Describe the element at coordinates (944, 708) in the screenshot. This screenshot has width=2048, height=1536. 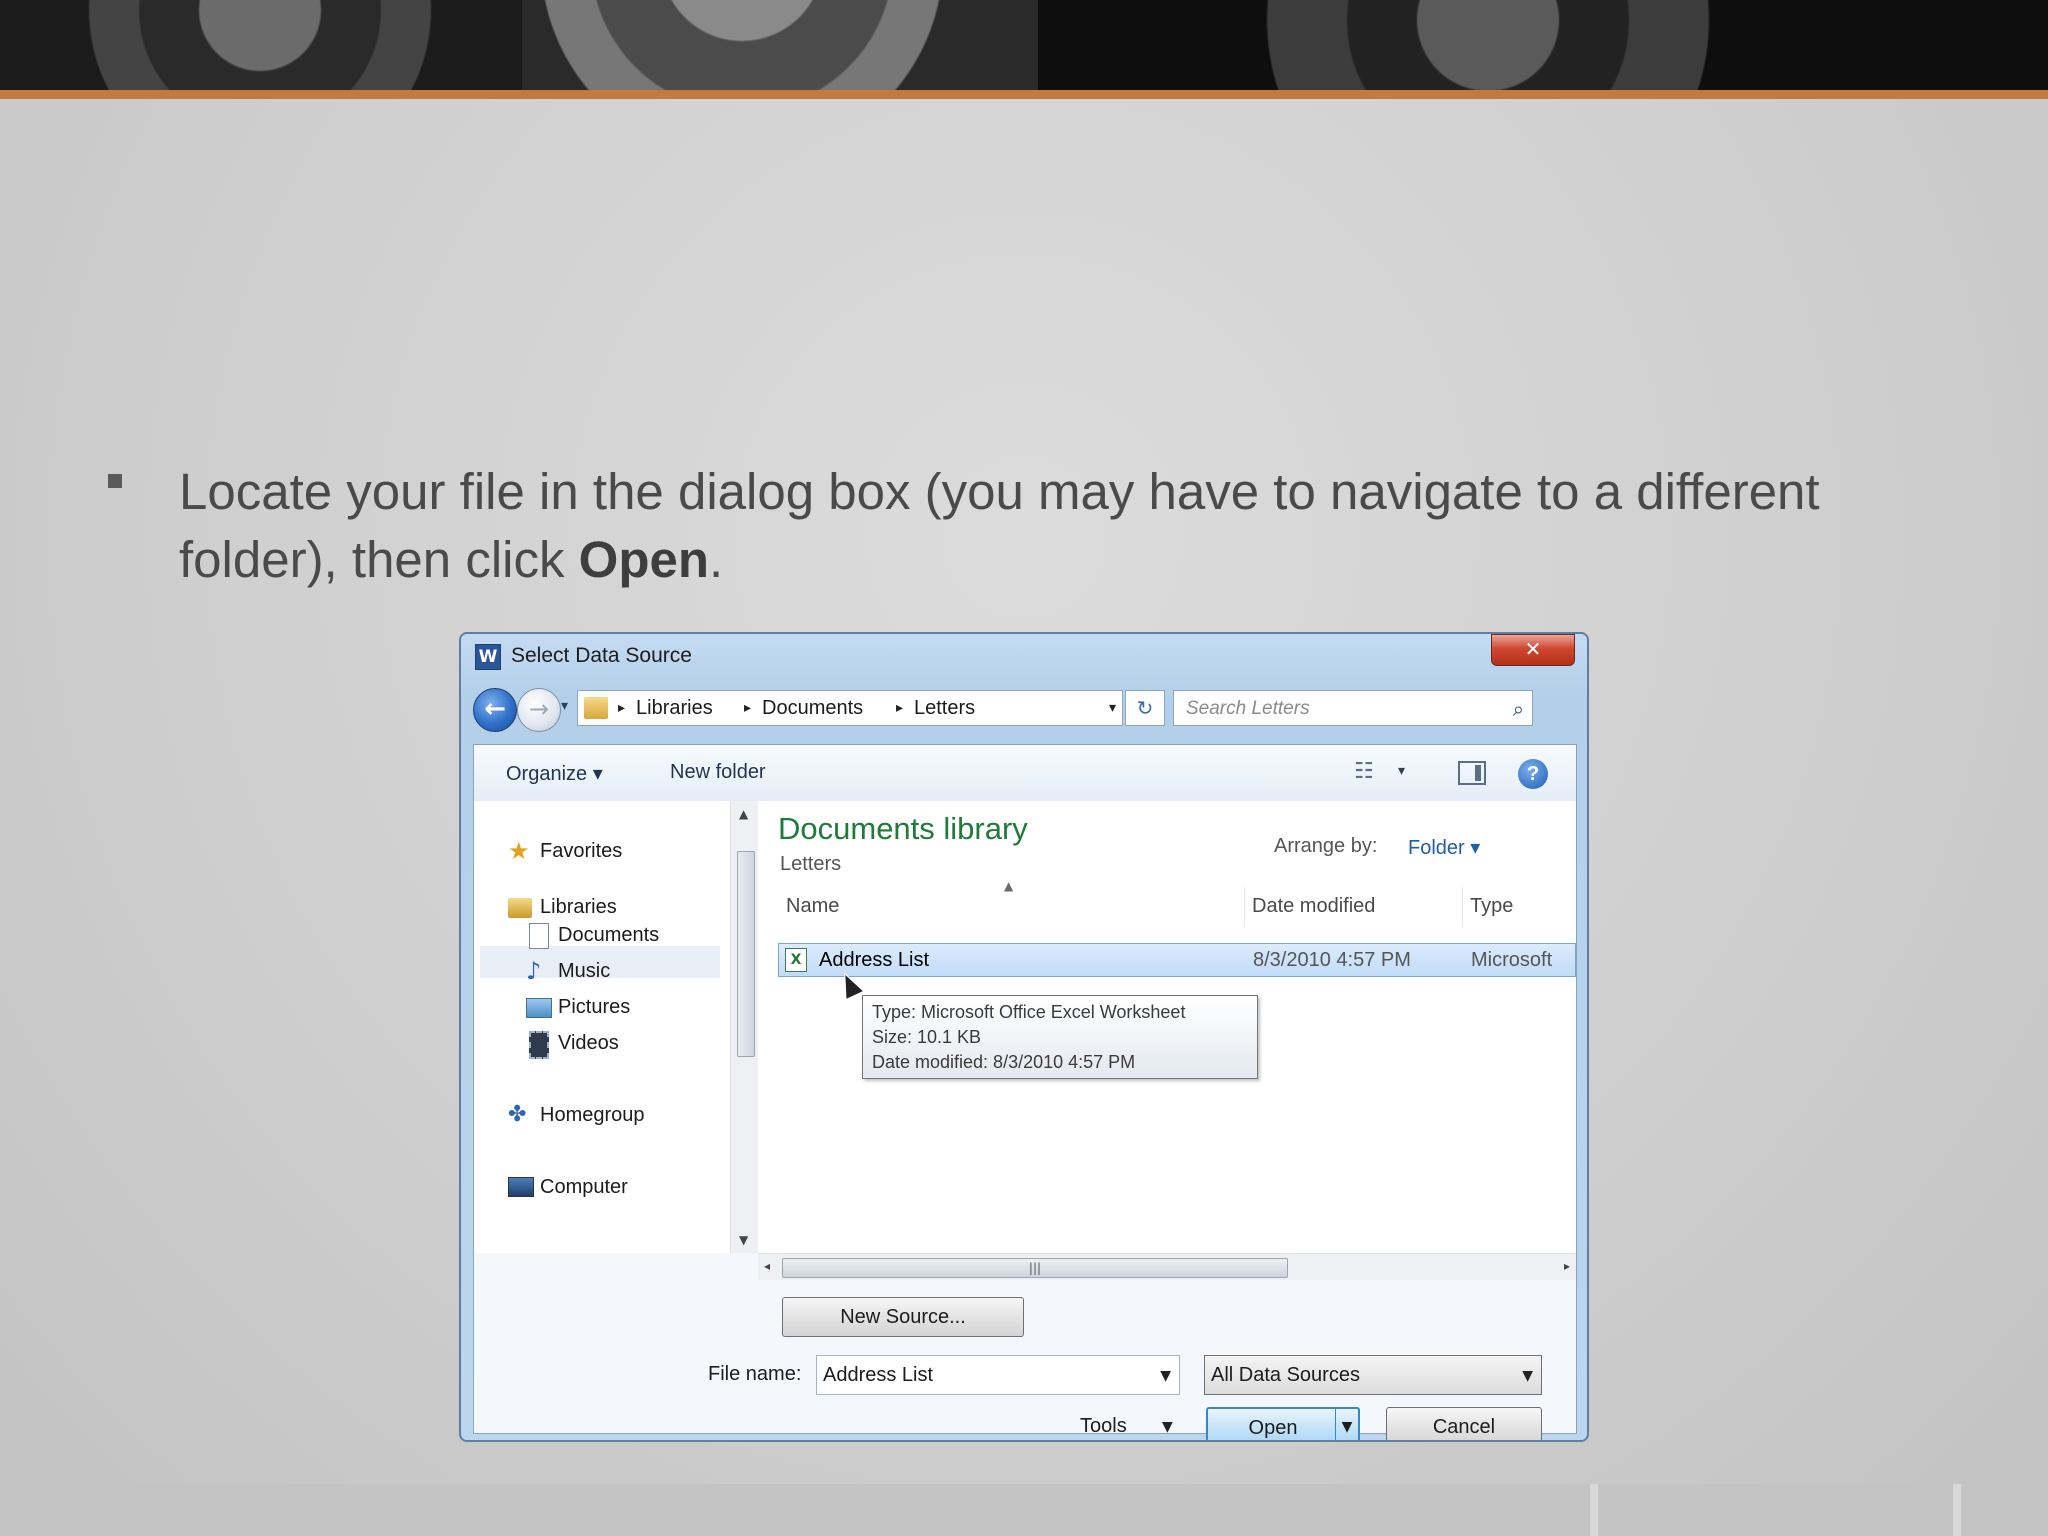
I see `breadcrumb-letters: Letters` at that location.